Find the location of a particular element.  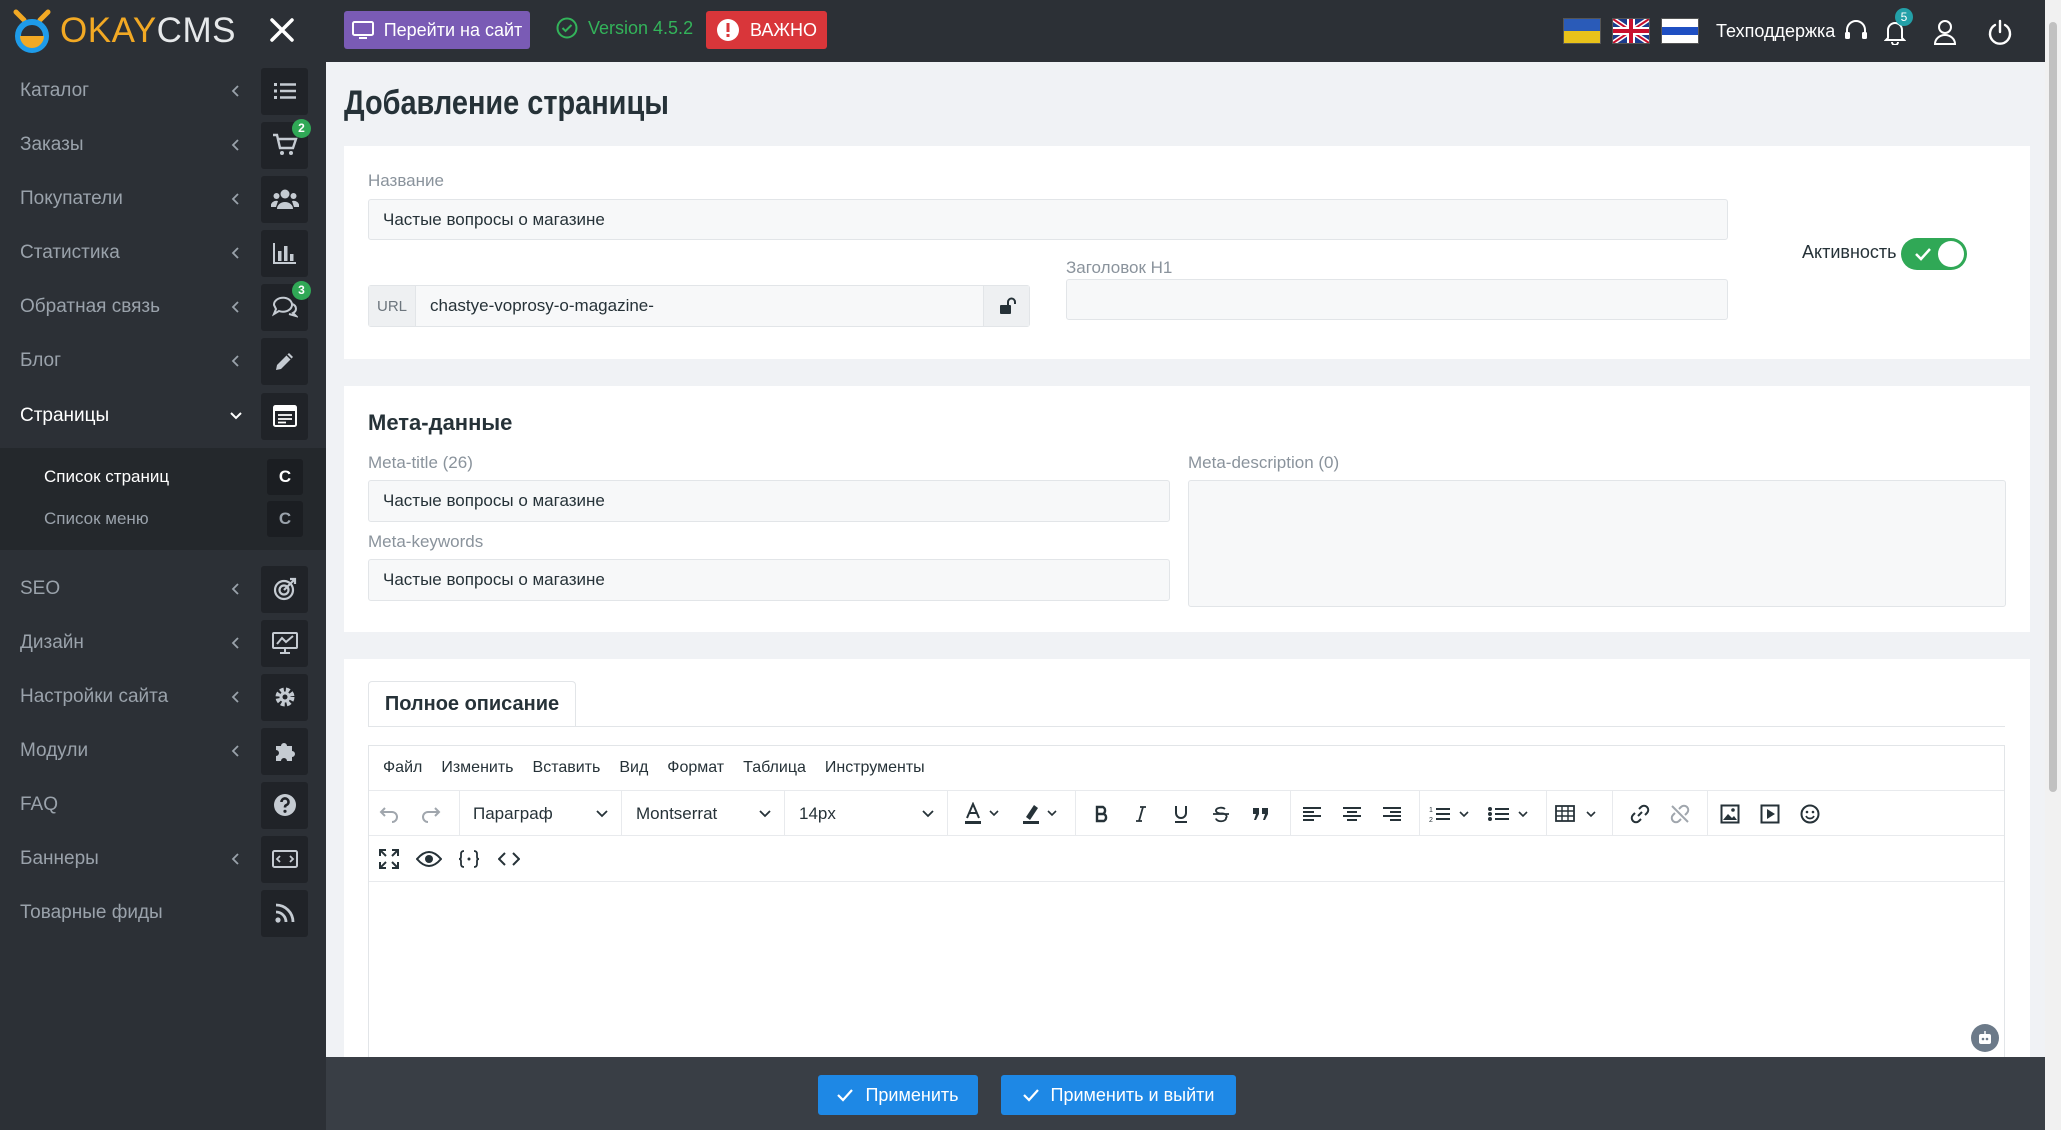

sidebar-item-1: Каталог is located at coordinates (163, 91).